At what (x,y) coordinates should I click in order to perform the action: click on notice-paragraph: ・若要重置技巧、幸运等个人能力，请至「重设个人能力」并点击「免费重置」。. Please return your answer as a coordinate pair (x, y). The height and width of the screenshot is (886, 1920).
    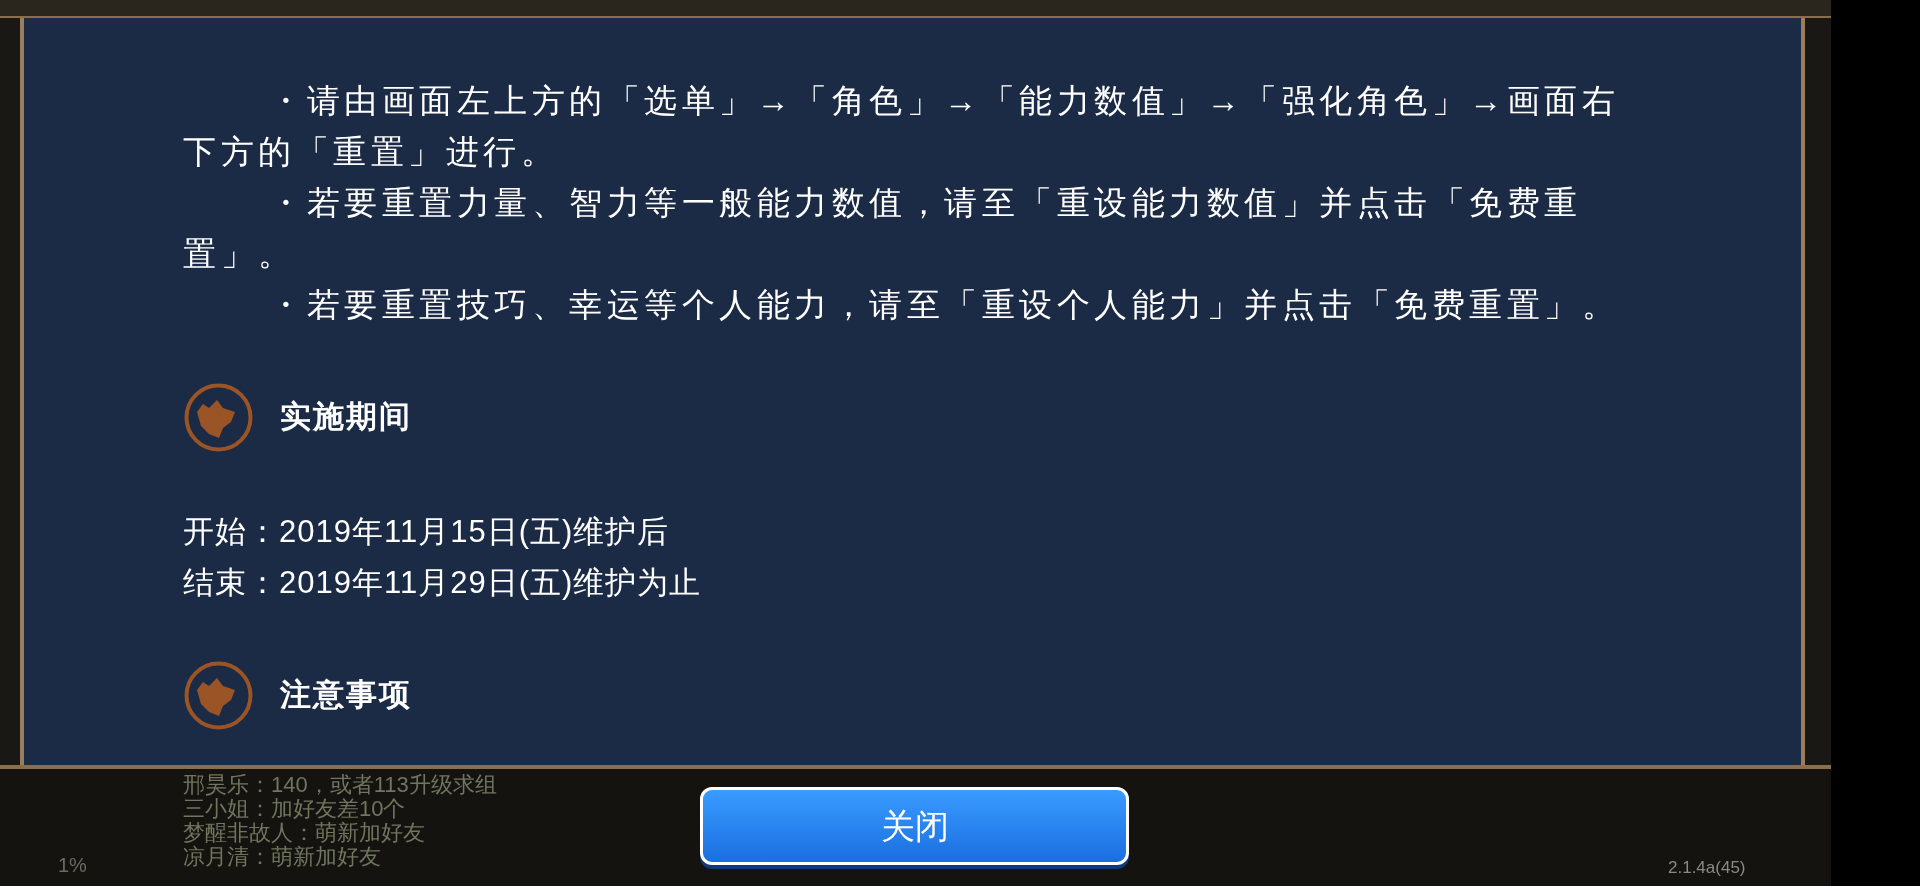
    Looking at the image, I should click on (944, 305).